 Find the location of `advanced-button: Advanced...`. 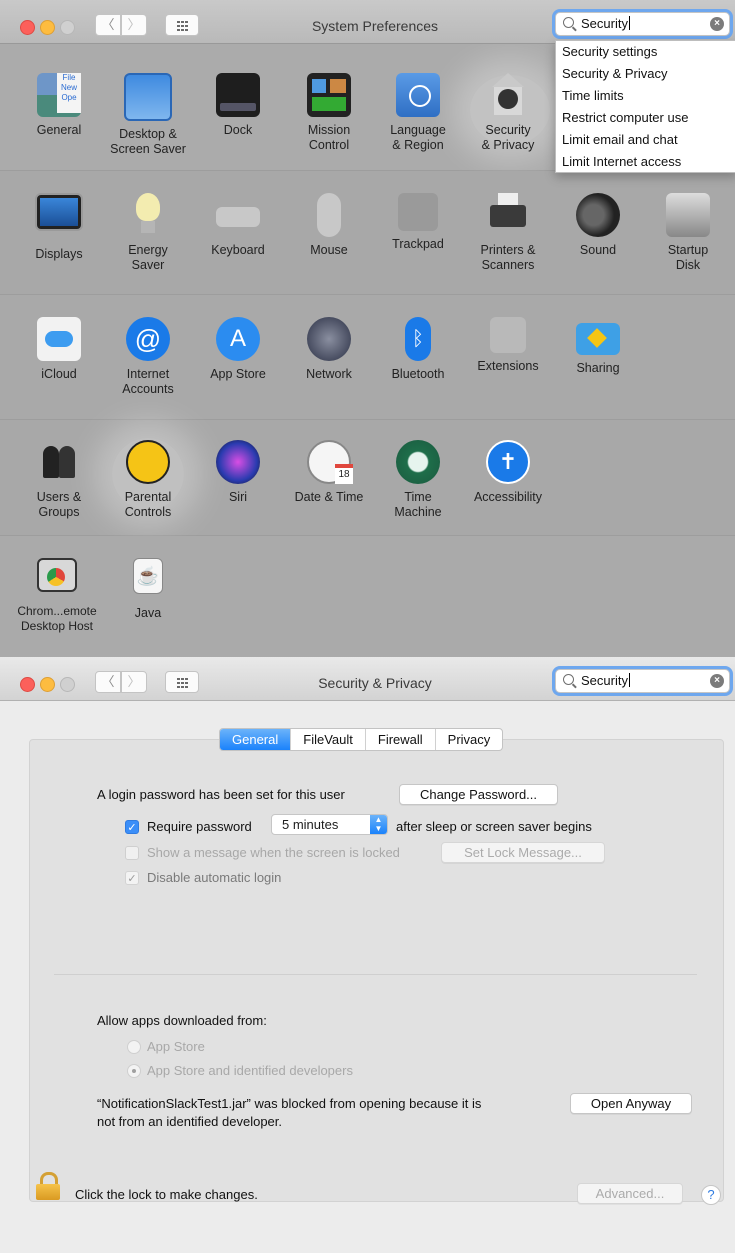

advanced-button: Advanced... is located at coordinates (630, 1193).